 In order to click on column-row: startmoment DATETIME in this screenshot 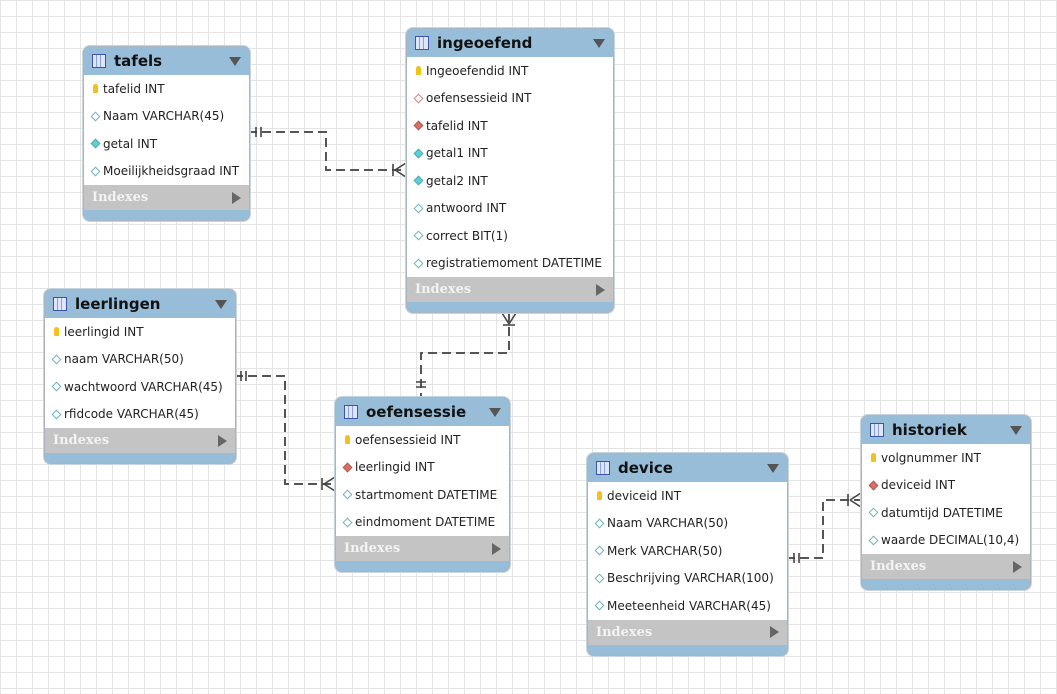, I will do `click(422, 495)`.